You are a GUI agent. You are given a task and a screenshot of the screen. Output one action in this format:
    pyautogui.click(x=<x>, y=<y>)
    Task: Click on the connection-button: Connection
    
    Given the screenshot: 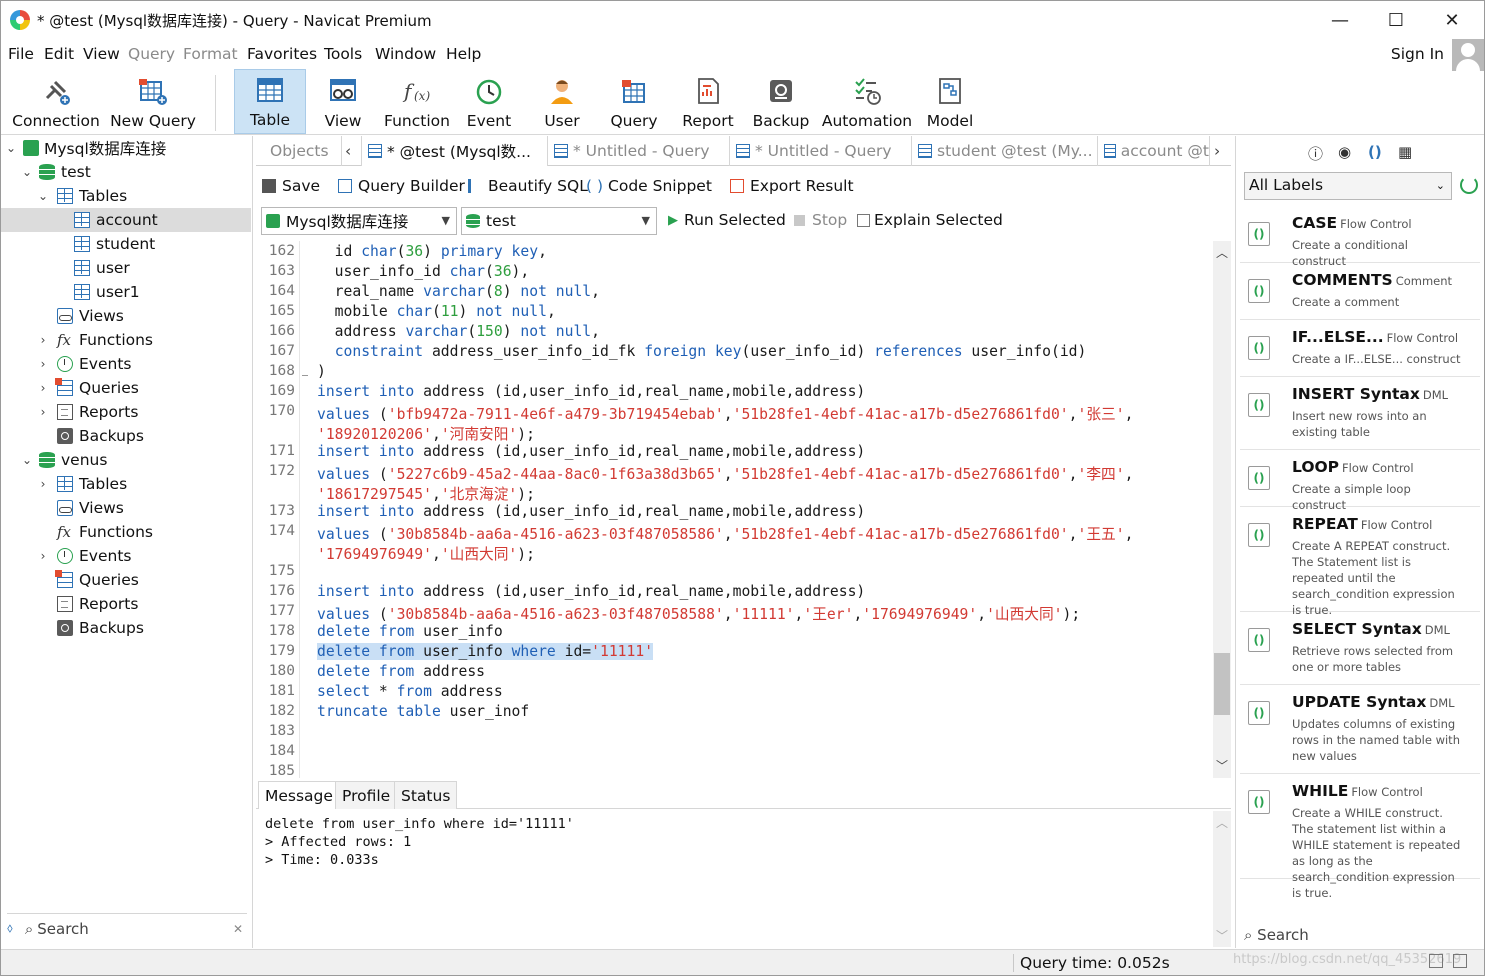 What is the action you would take?
    pyautogui.click(x=56, y=101)
    